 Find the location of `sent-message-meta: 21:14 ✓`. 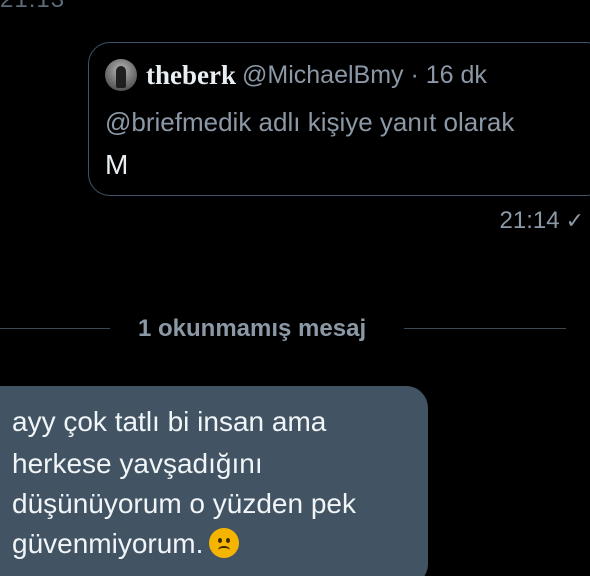

sent-message-meta: 21:14 ✓ is located at coordinates (542, 221).